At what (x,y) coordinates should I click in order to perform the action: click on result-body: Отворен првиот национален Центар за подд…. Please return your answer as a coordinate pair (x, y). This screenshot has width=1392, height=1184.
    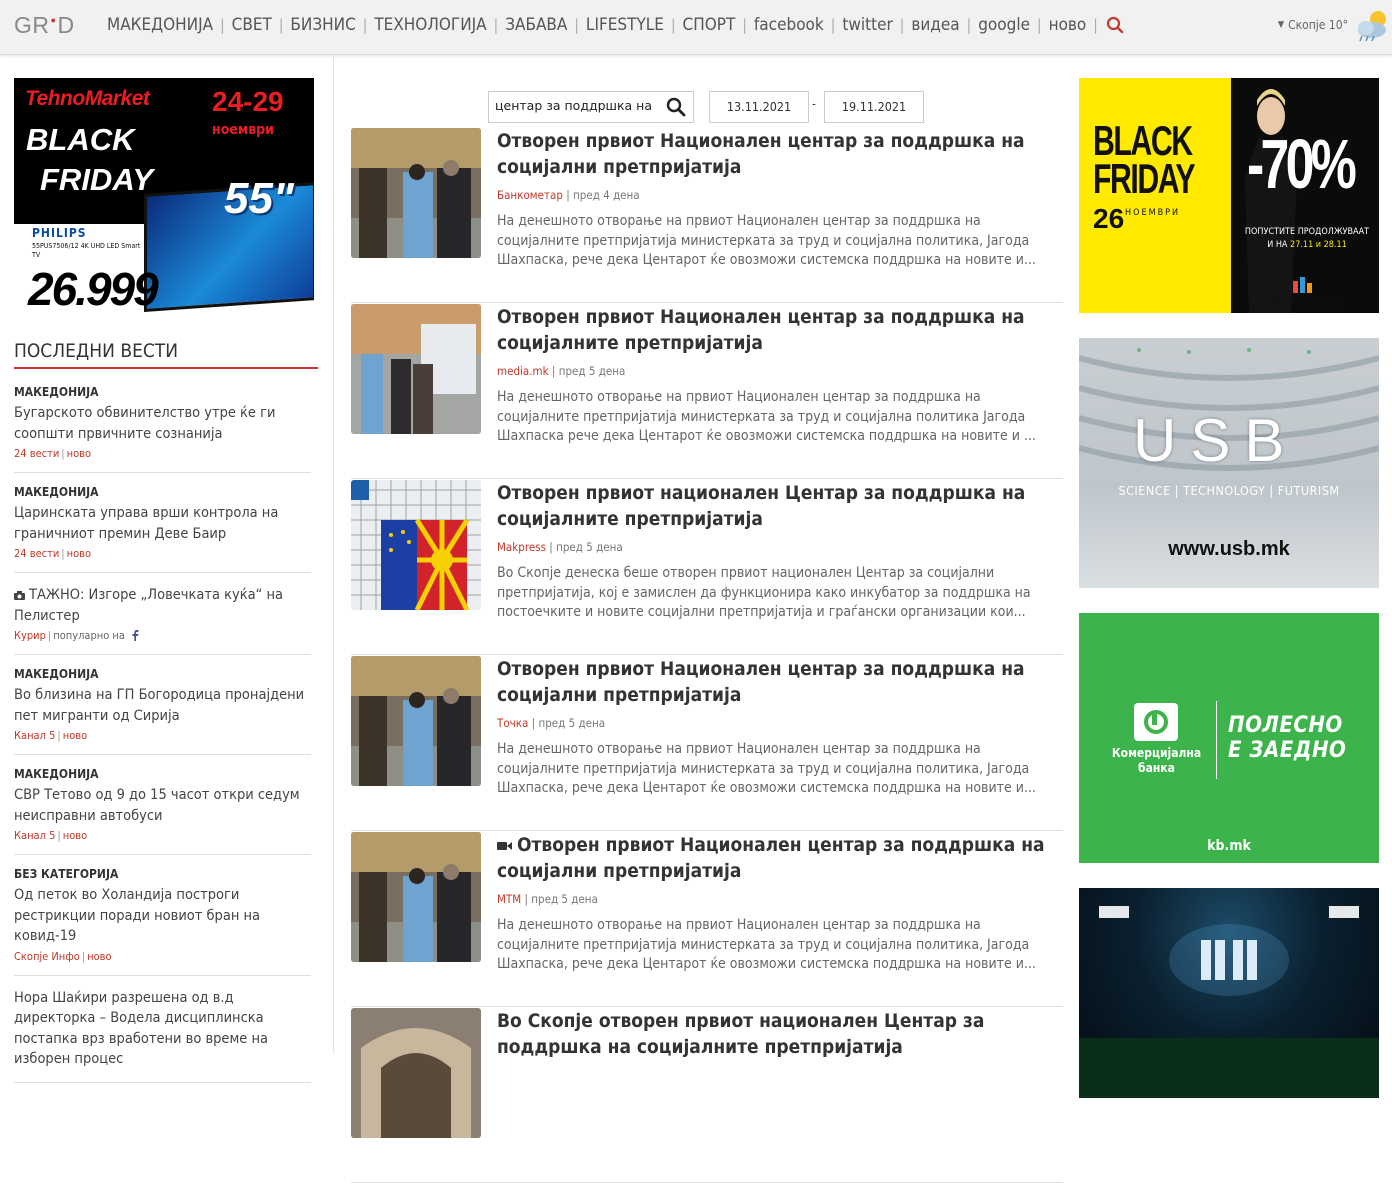
    Looking at the image, I should click on (780, 551).